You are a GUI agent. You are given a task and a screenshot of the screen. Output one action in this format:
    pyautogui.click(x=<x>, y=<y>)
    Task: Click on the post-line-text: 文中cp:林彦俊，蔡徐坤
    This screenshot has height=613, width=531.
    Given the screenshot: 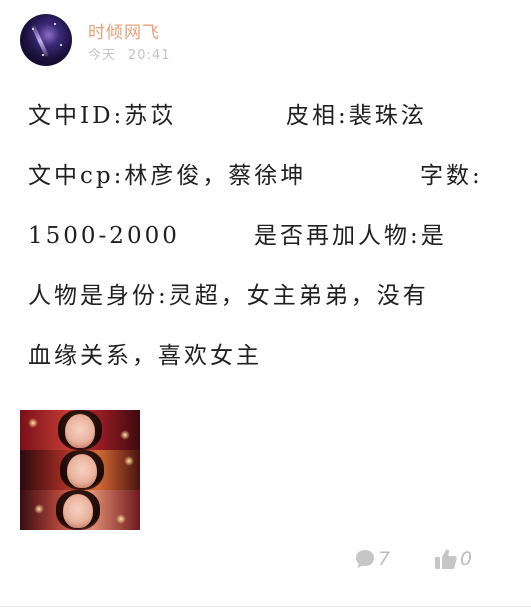 What is the action you would take?
    pyautogui.click(x=167, y=176)
    